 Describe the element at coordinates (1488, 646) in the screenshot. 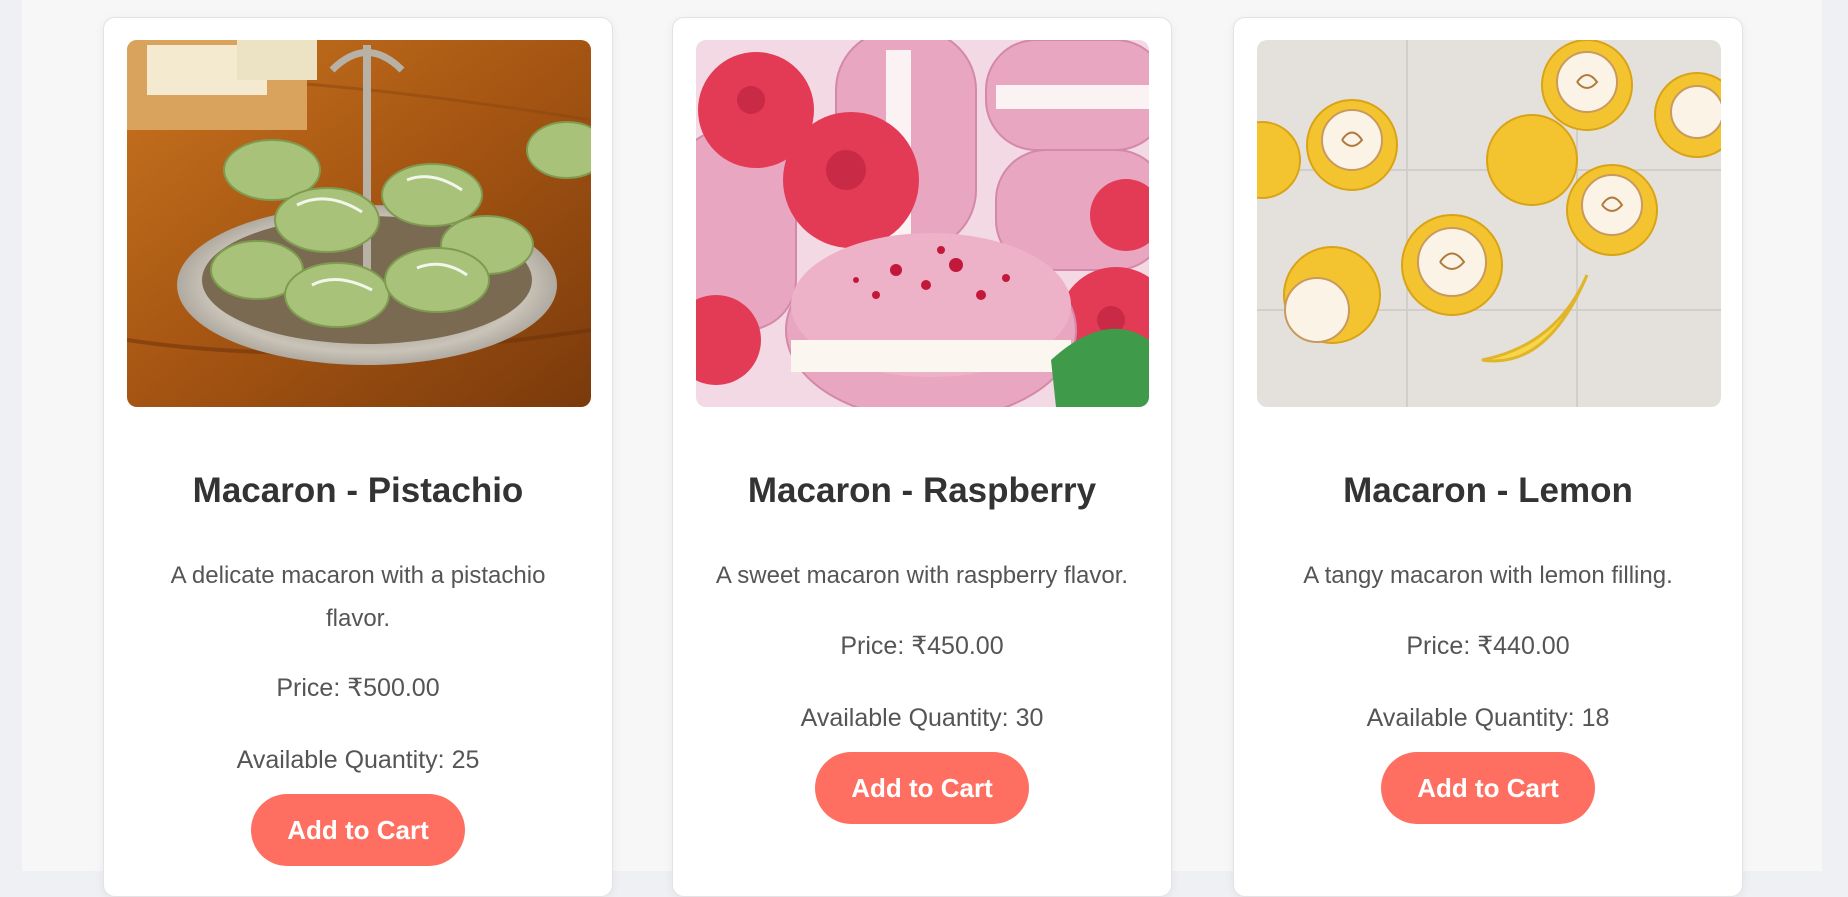

I see `product-price: Price: ₹440.00` at that location.